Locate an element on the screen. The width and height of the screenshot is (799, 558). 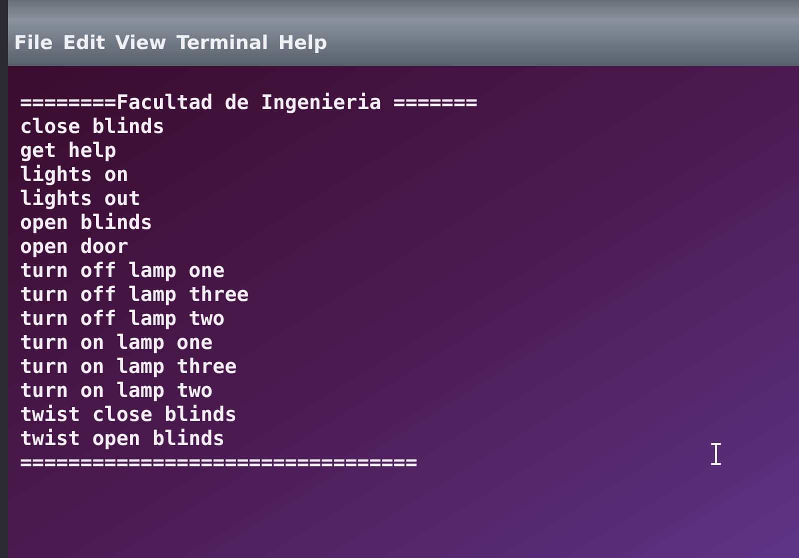
menu-item: Help is located at coordinates (303, 43).